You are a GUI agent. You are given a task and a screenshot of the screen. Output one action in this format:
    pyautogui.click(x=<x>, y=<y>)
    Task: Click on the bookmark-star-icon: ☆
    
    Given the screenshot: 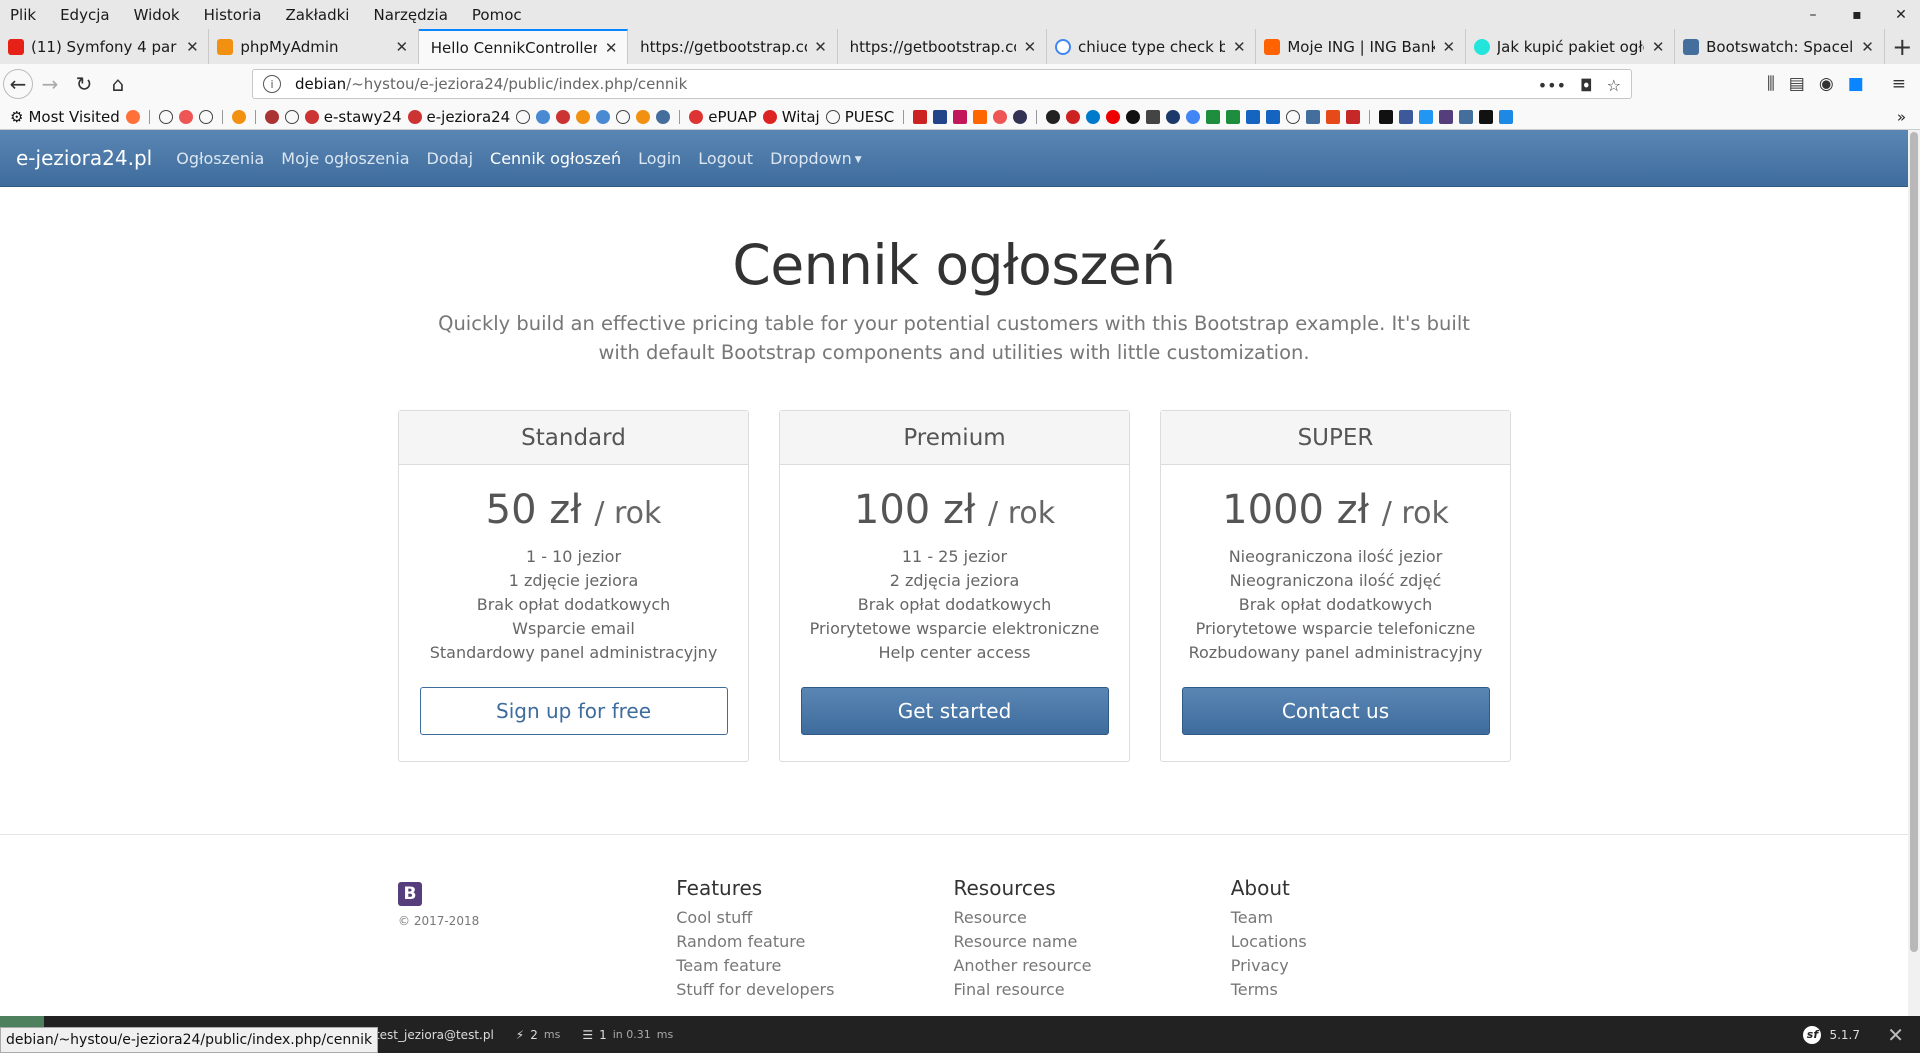 What is the action you would take?
    pyautogui.click(x=1614, y=85)
    